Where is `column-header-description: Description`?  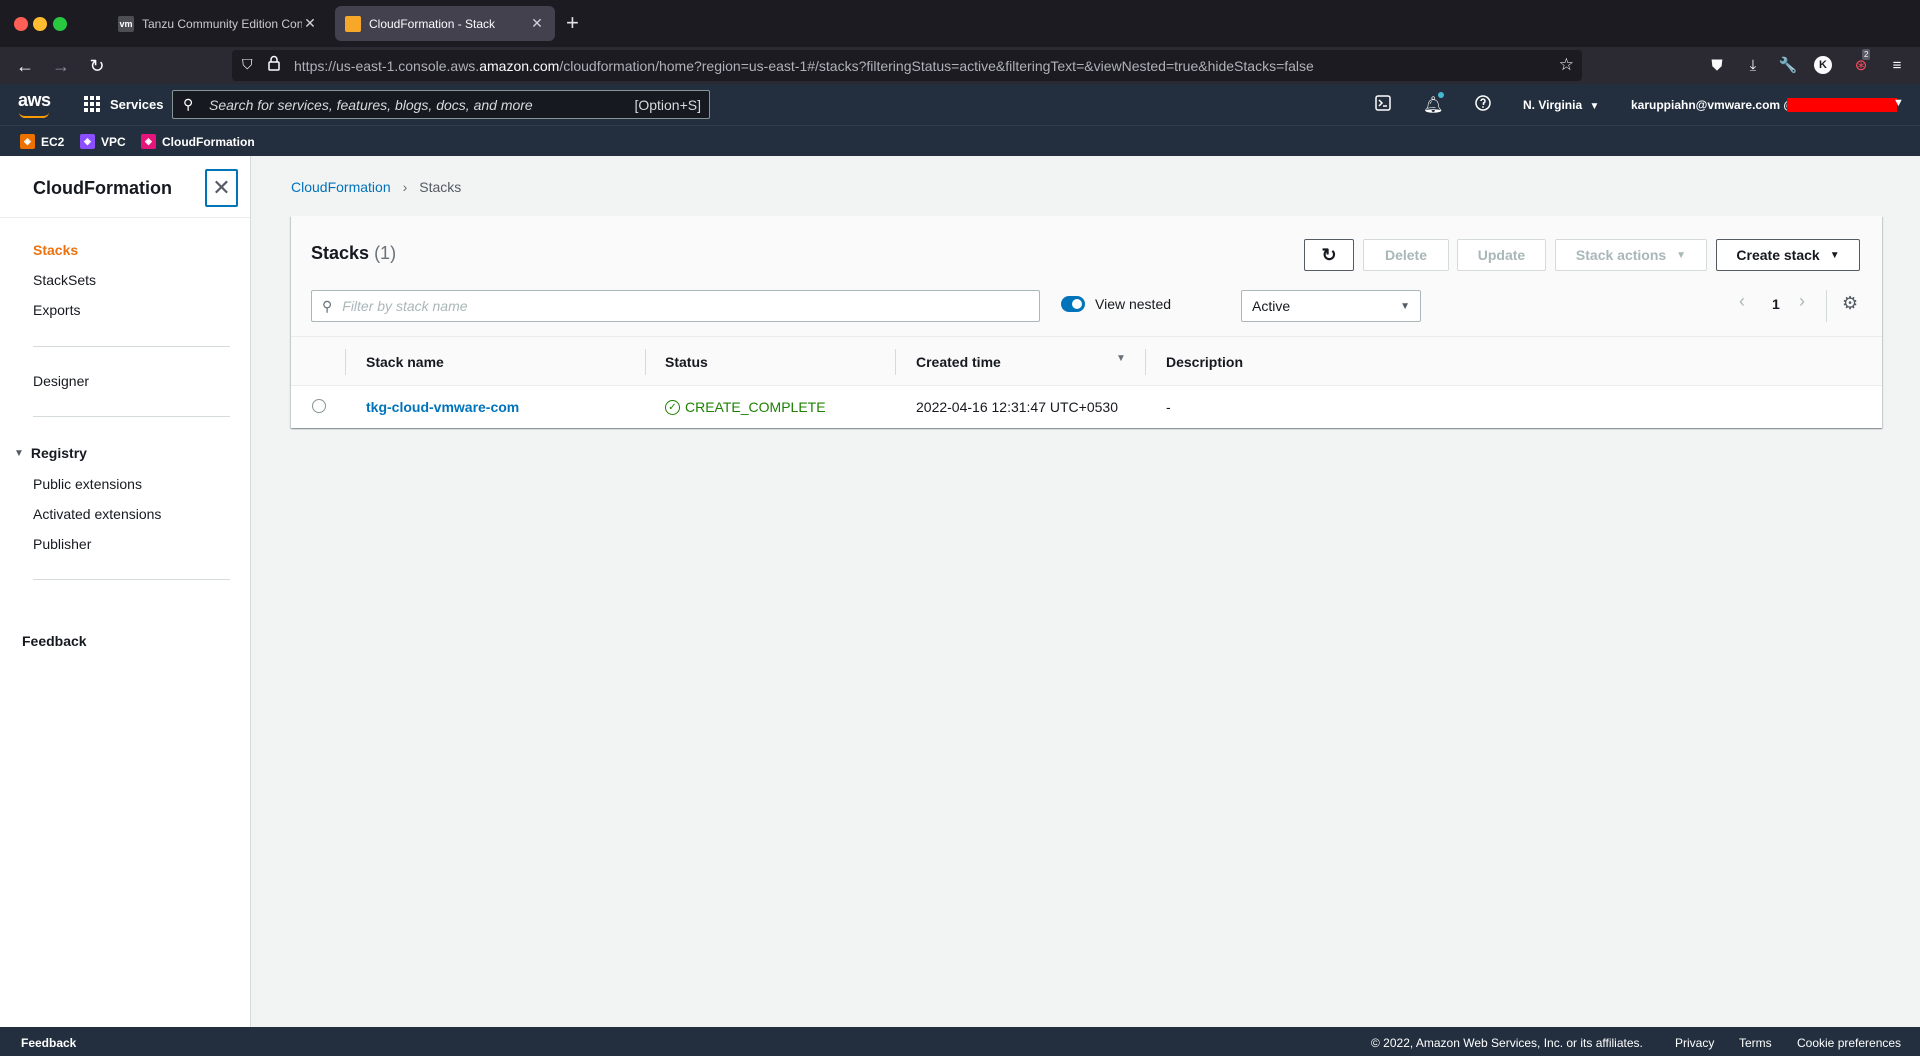
column-header-description: Description is located at coordinates (1204, 362).